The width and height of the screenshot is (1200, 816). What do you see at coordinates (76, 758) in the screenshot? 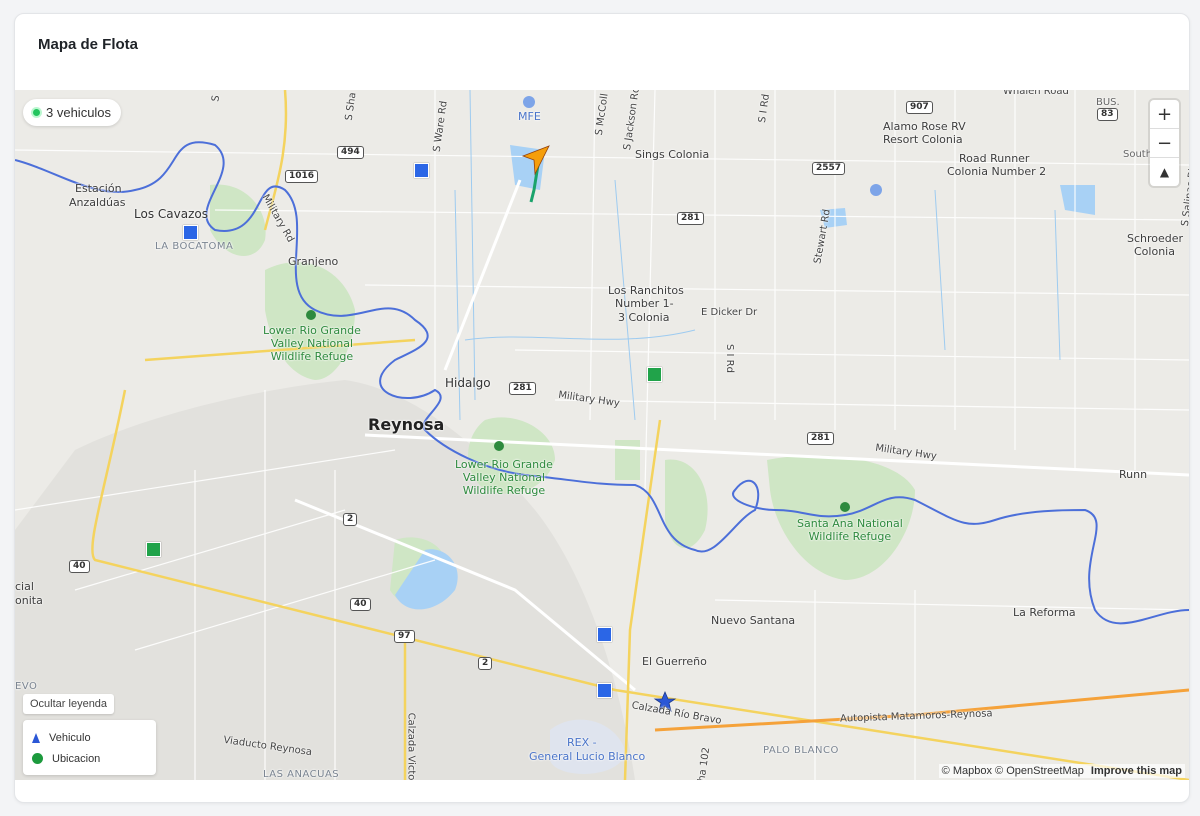
I see `legend-label: Ubicacion` at bounding box center [76, 758].